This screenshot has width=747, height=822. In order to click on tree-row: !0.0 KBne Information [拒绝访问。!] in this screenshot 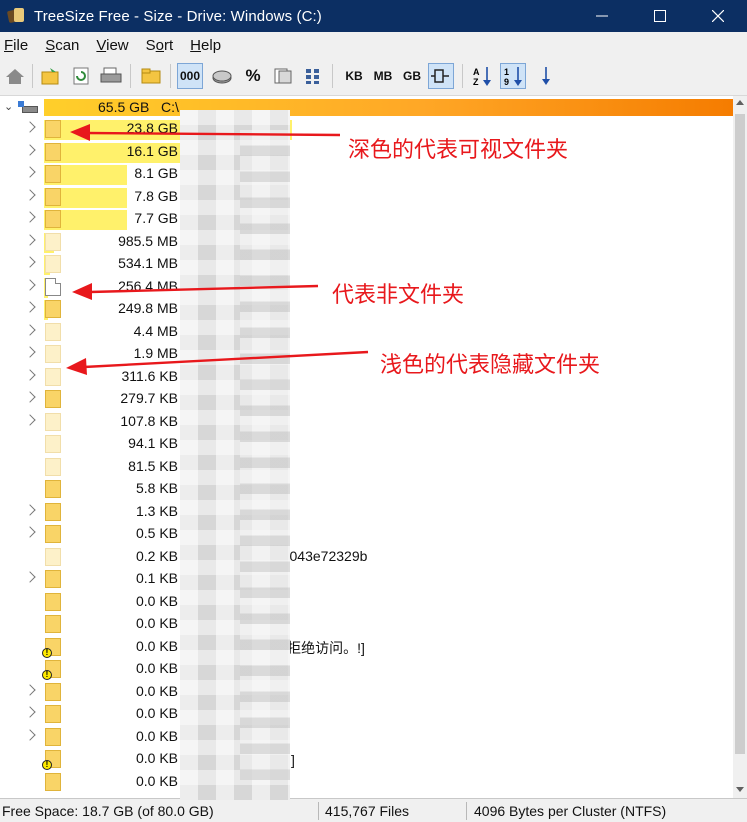, I will do `click(366, 647)`.